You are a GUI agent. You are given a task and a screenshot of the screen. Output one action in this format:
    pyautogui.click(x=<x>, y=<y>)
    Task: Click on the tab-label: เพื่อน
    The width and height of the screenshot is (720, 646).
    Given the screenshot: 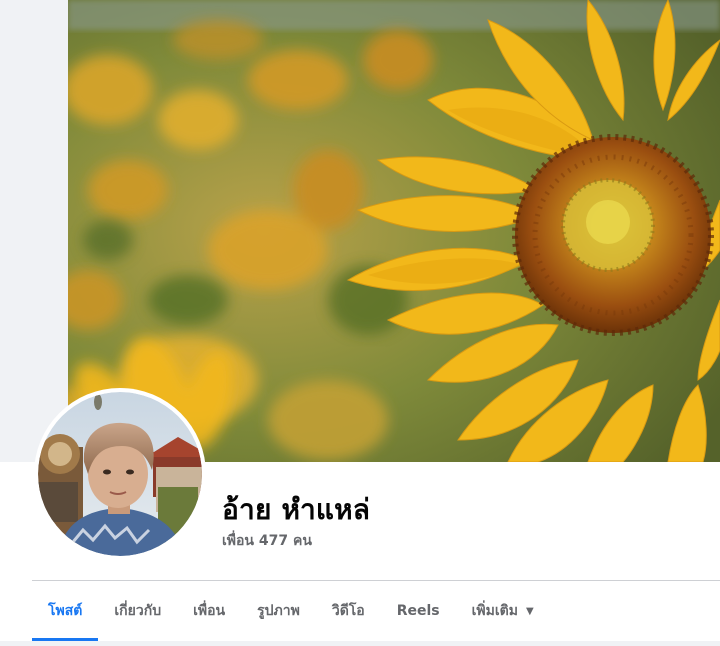 What is the action you would take?
    pyautogui.click(x=209, y=611)
    